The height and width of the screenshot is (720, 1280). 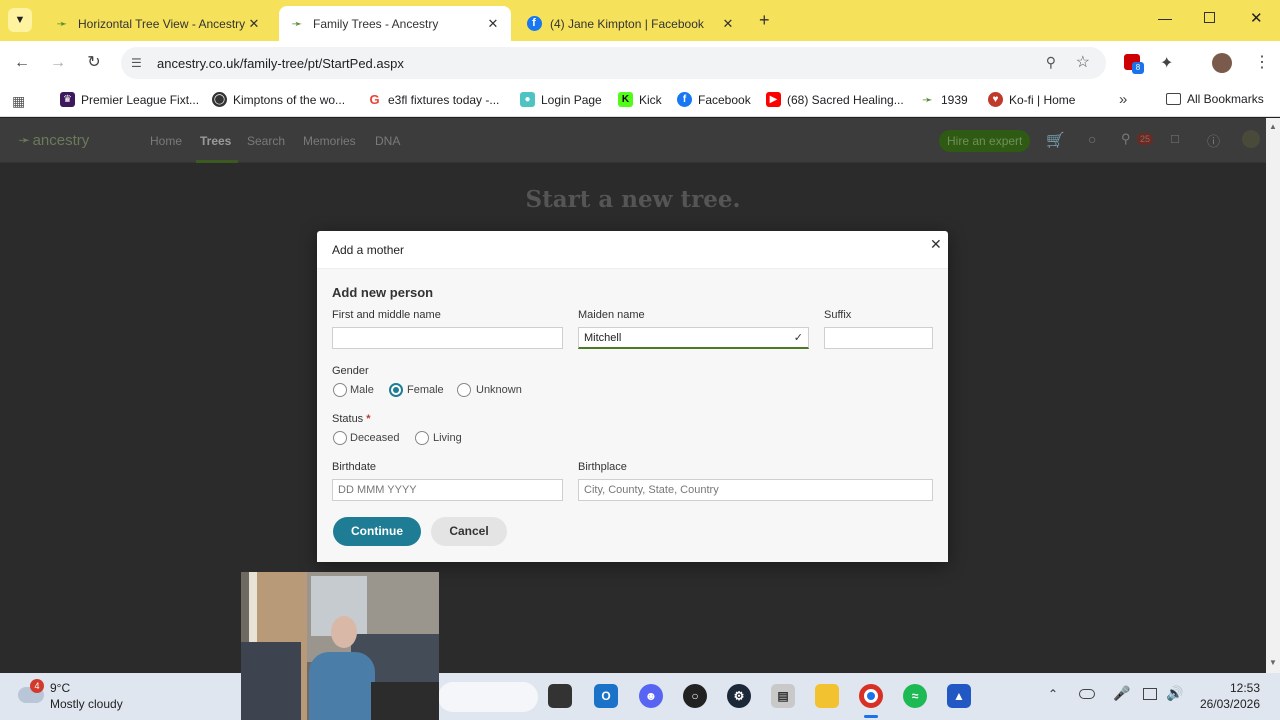 I want to click on steam-icon: ⚙, so click(x=739, y=696).